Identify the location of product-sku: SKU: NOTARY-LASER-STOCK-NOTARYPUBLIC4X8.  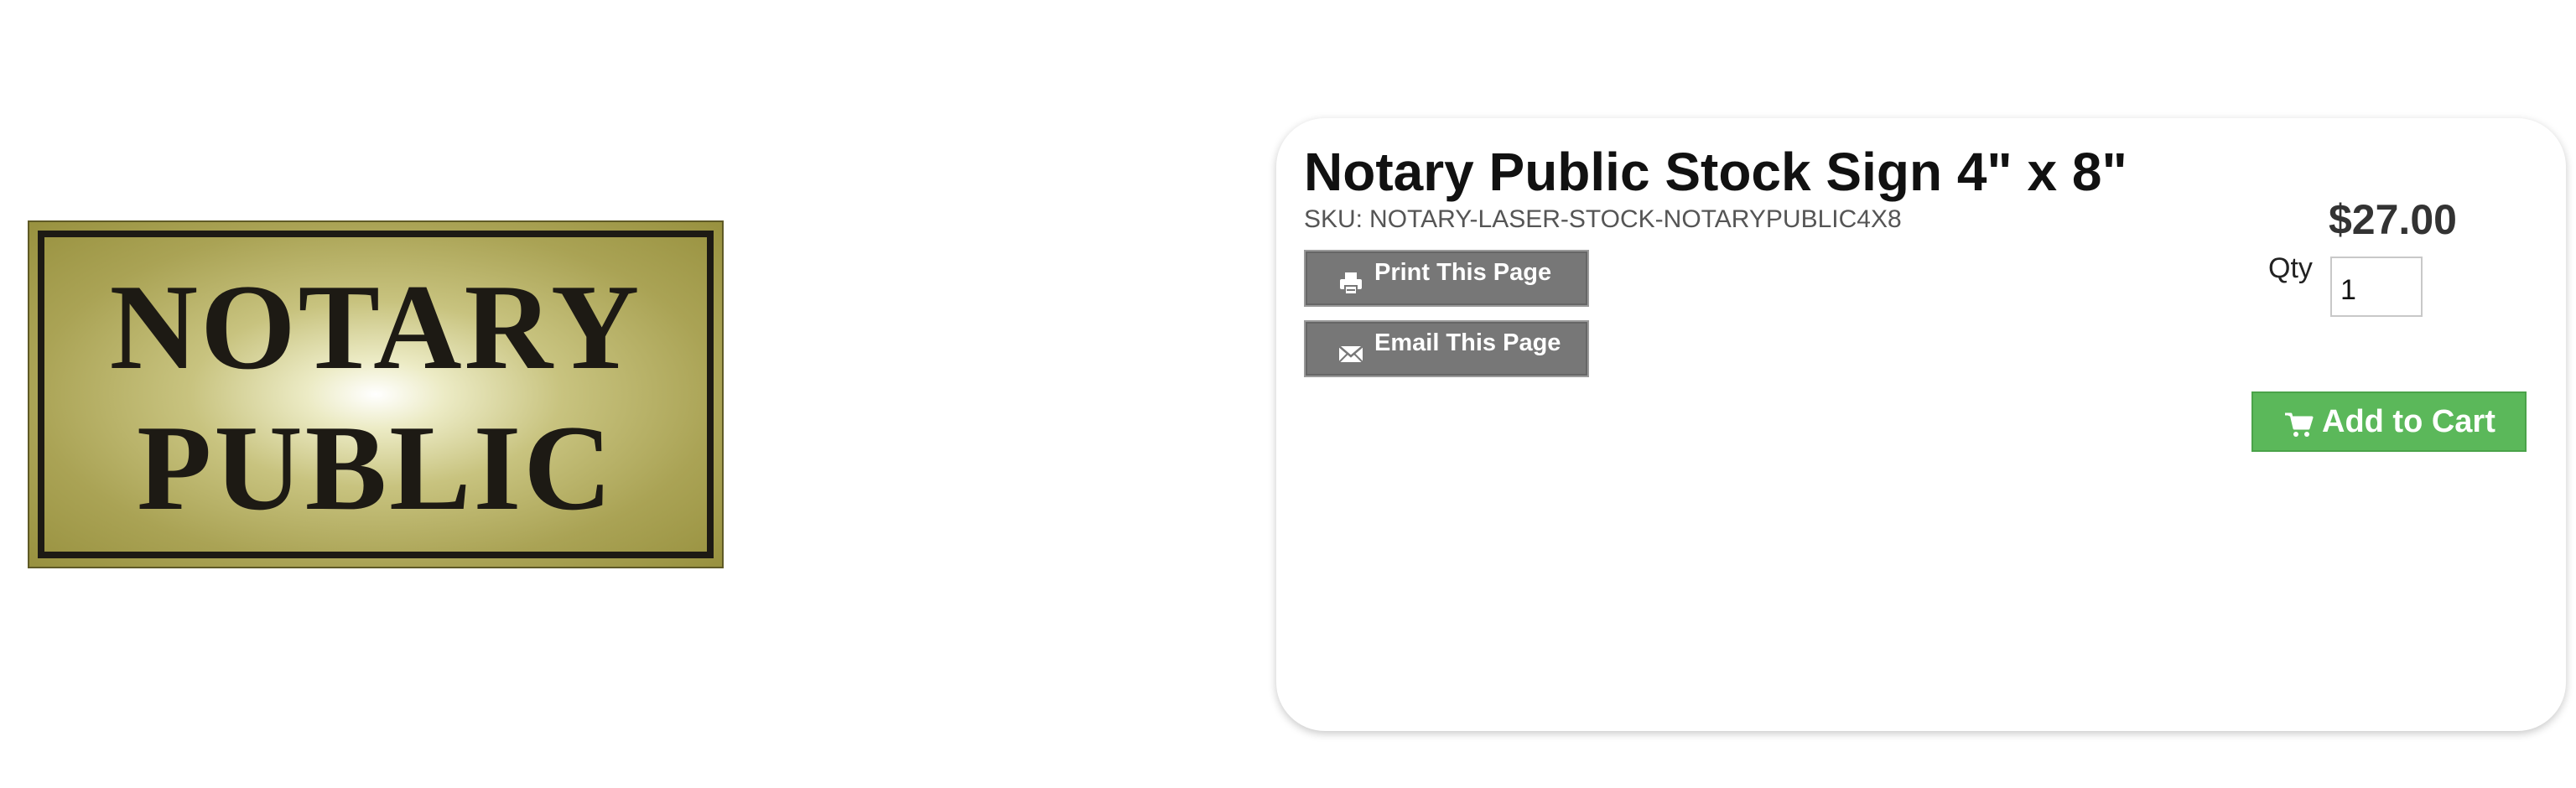
(1603, 219).